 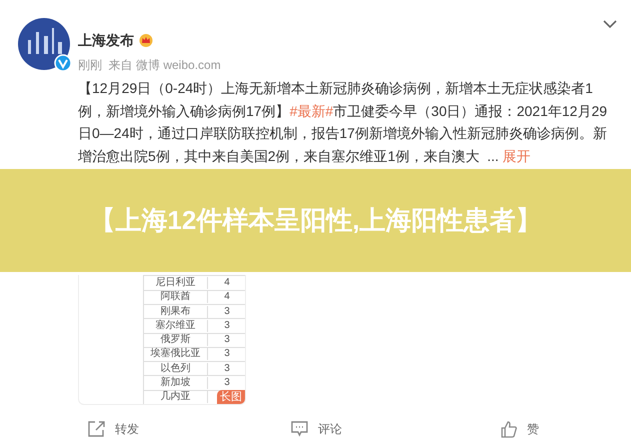 I want to click on share-icon, so click(x=96, y=429).